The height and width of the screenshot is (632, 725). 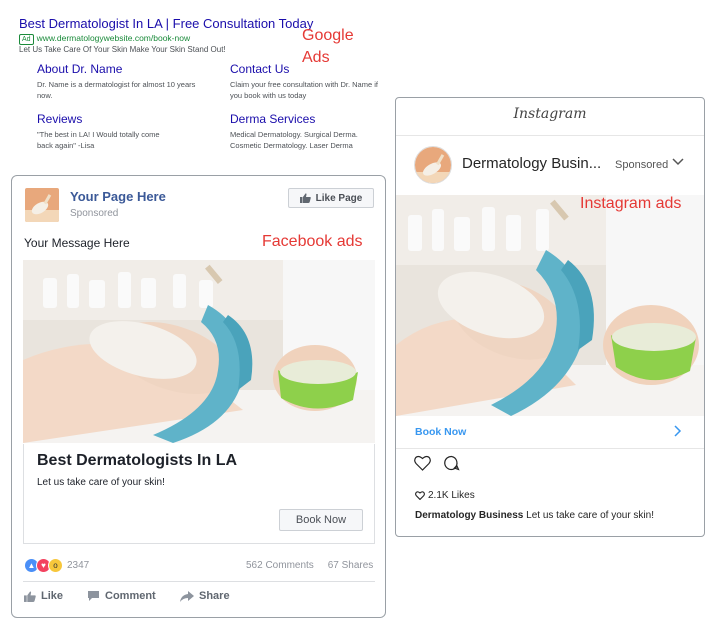 What do you see at coordinates (590, 515) in the screenshot?
I see `caption-text: Let us take care of your skin!` at bounding box center [590, 515].